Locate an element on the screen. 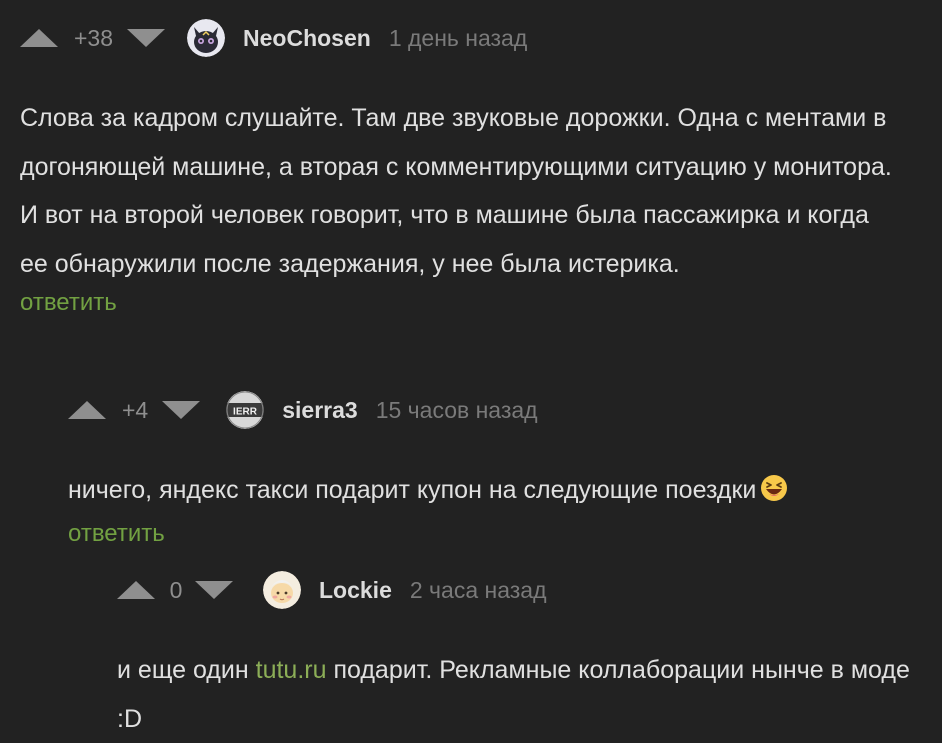 This screenshot has height=743, width=942. sierra-avatar-icon: IERR is located at coordinates (245, 410).